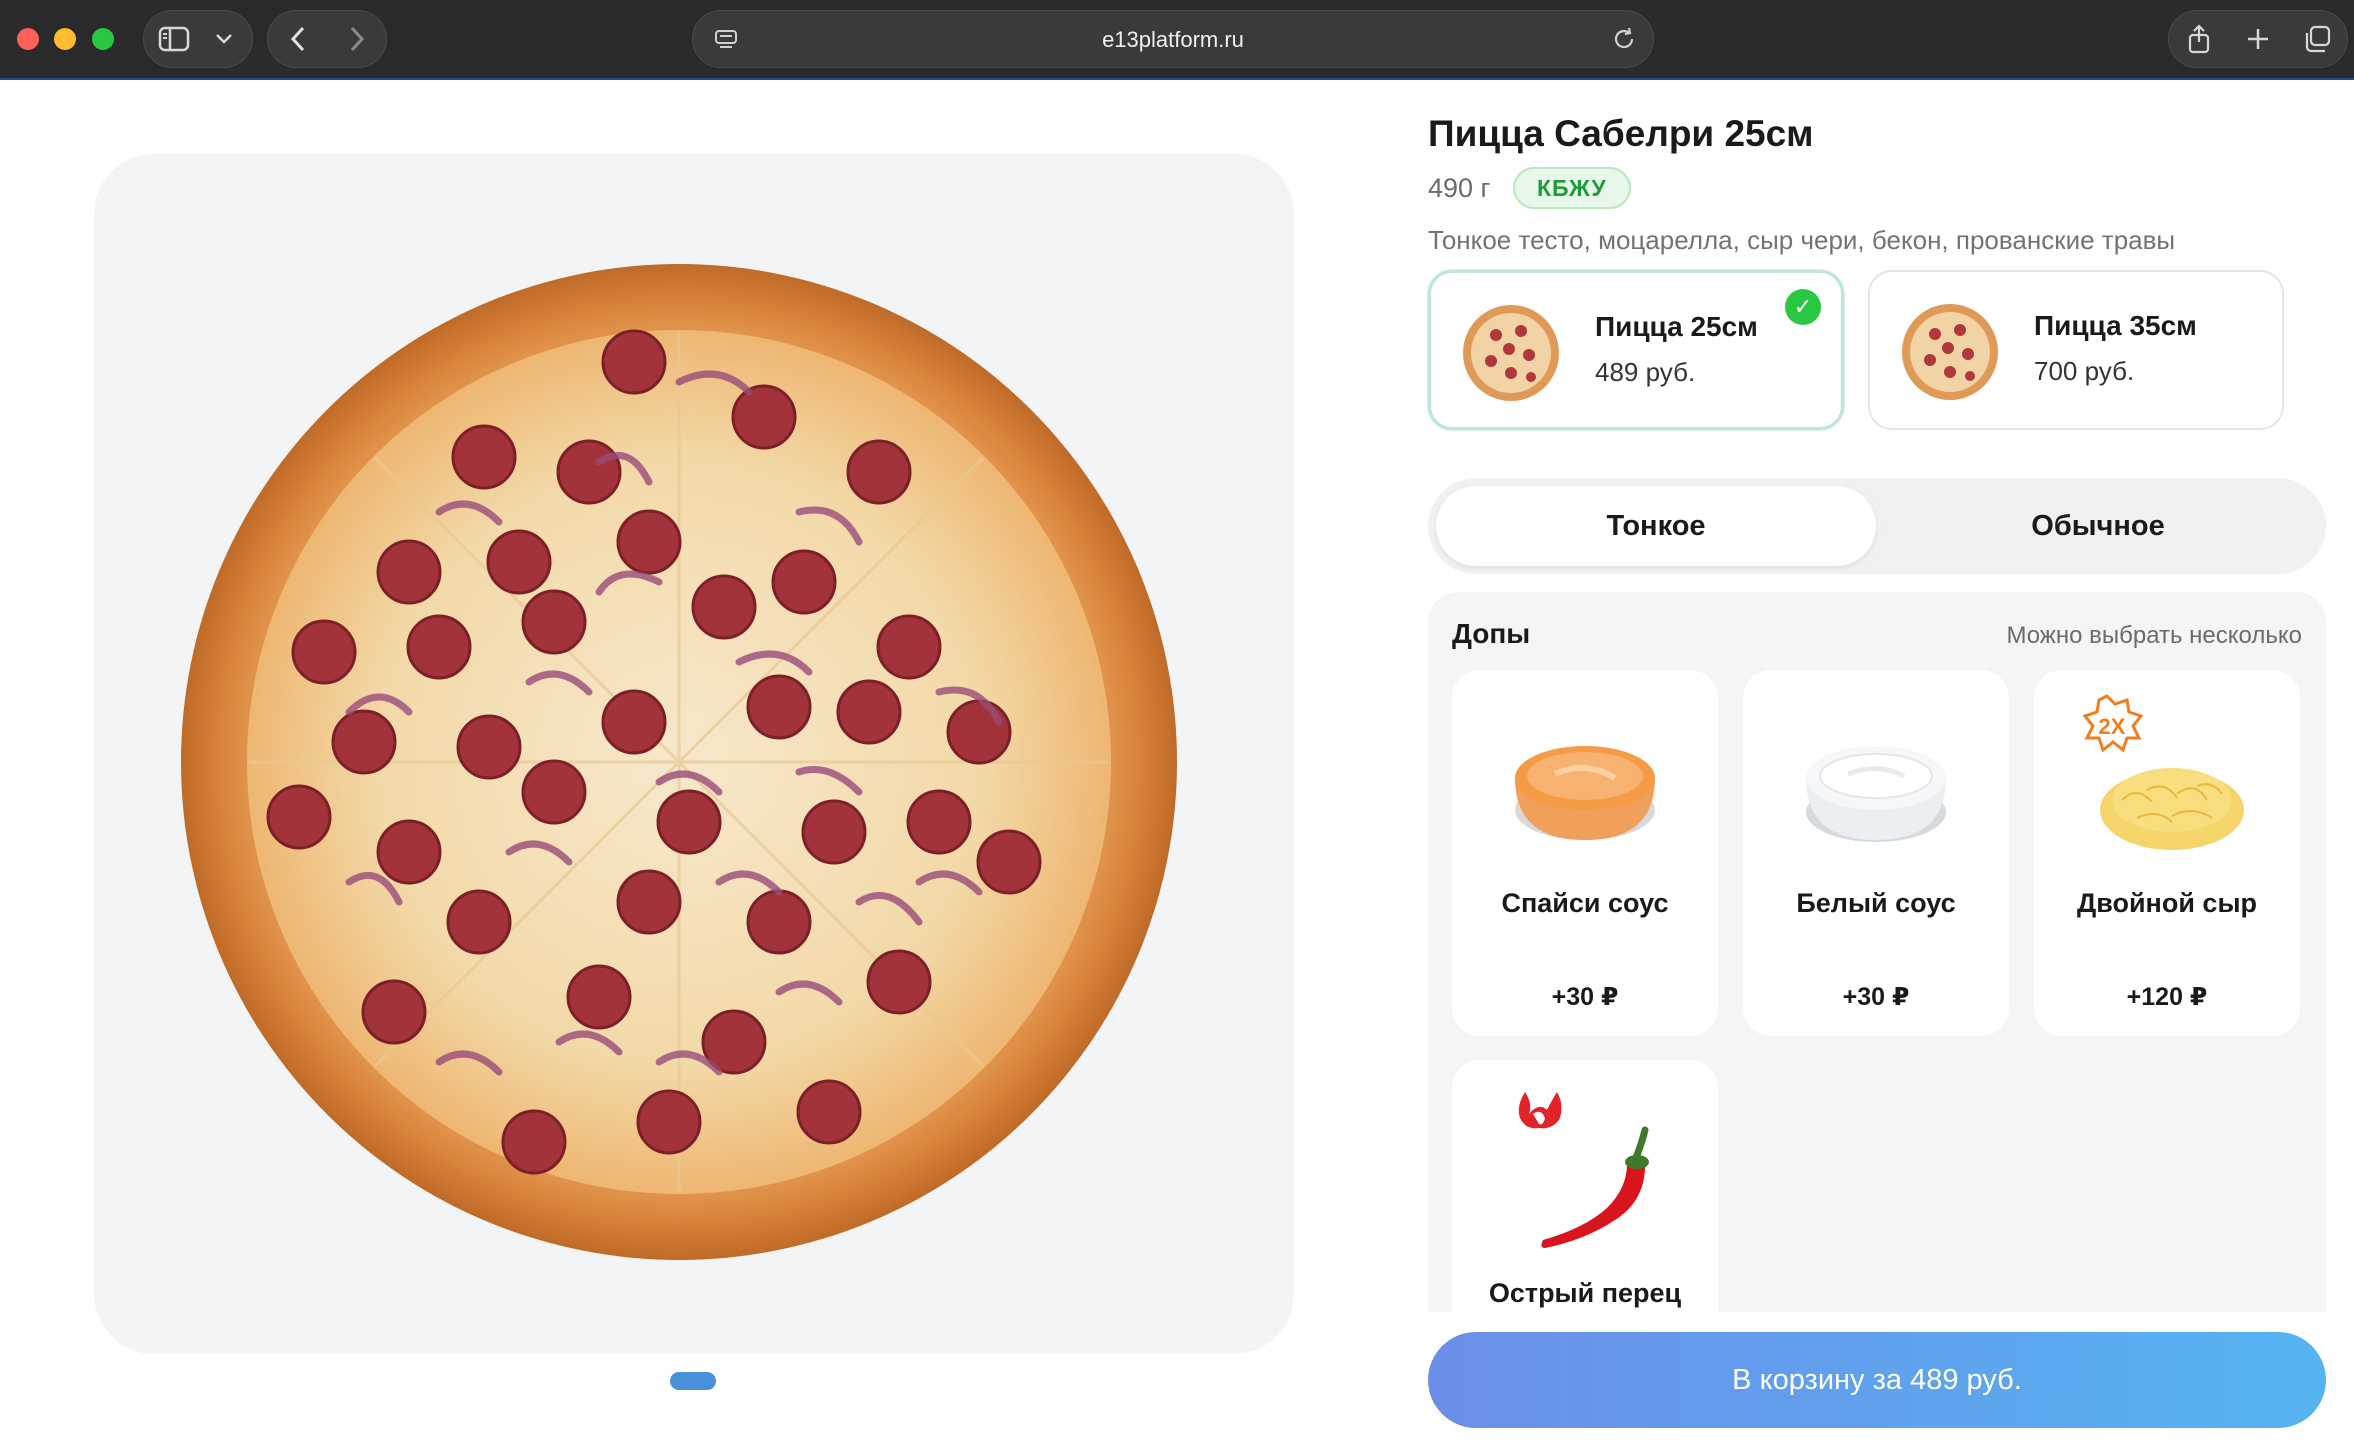 This screenshot has width=2354, height=1450. I want to click on new-tab-icon, so click(2257, 39).